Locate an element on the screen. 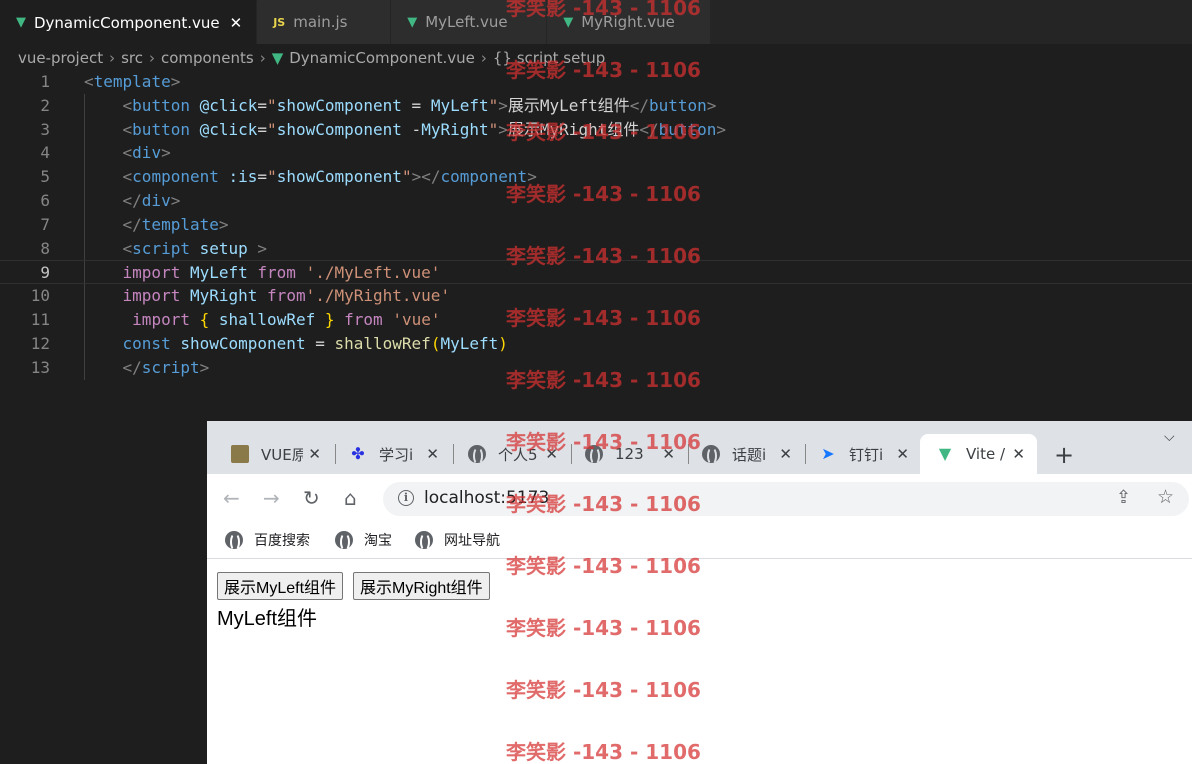  show-myleft-button: 展示MyLeft组件 is located at coordinates (280, 586).